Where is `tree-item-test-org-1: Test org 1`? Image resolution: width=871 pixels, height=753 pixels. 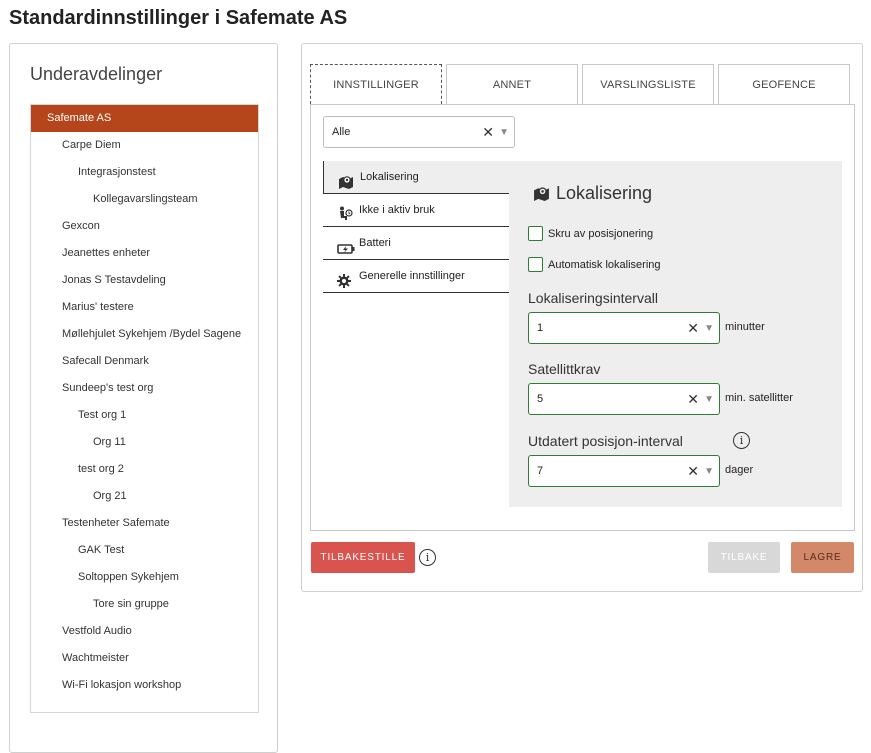 tree-item-test-org-1: Test org 1 is located at coordinates (144, 415).